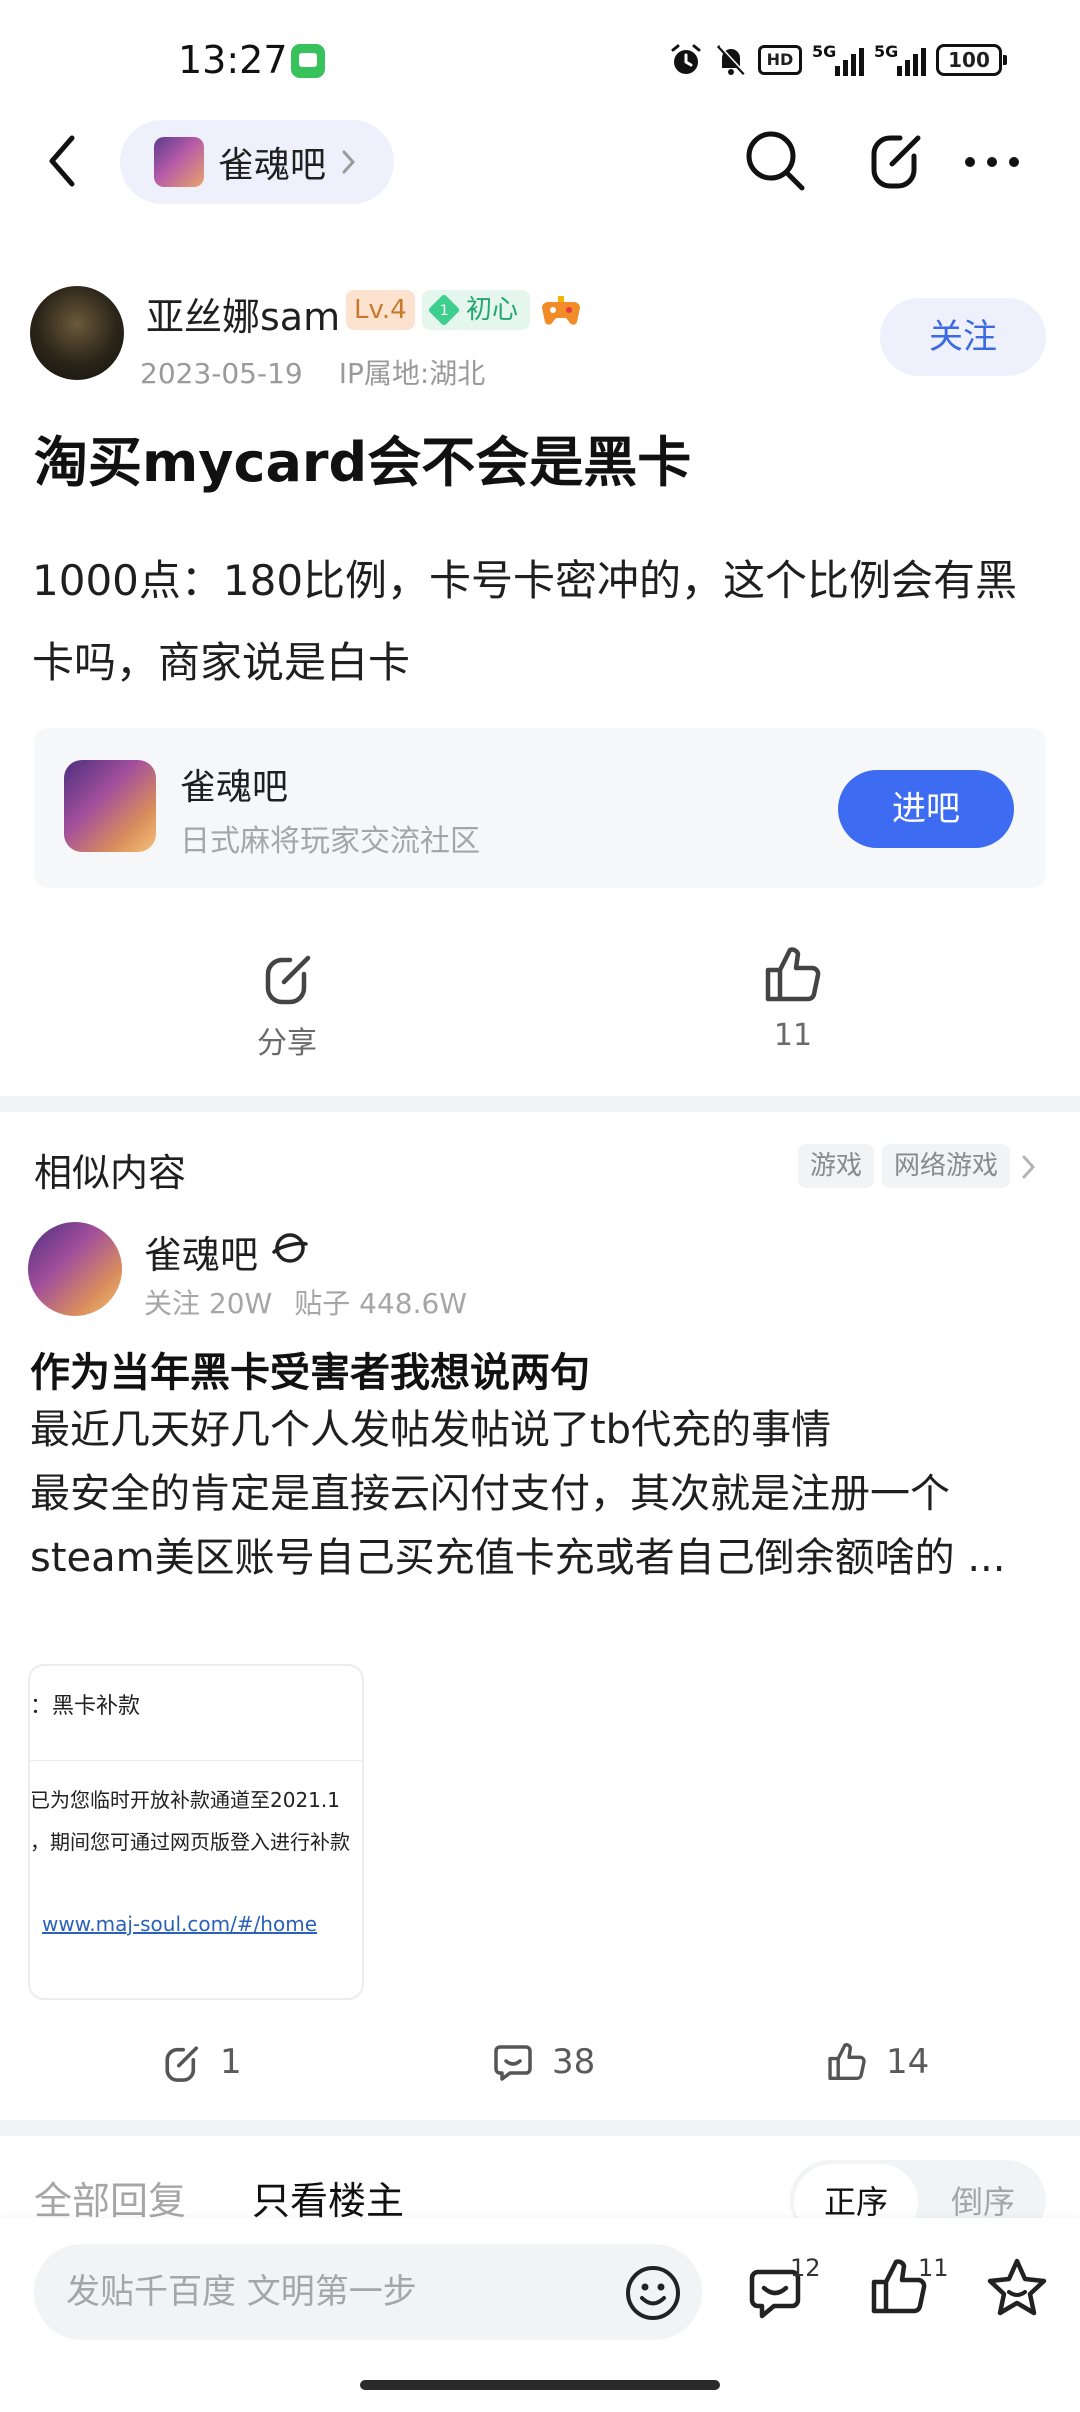 Image resolution: width=1080 pixels, height=2412 pixels. Describe the element at coordinates (540, 2385) in the screenshot. I see `home-indicator` at that location.